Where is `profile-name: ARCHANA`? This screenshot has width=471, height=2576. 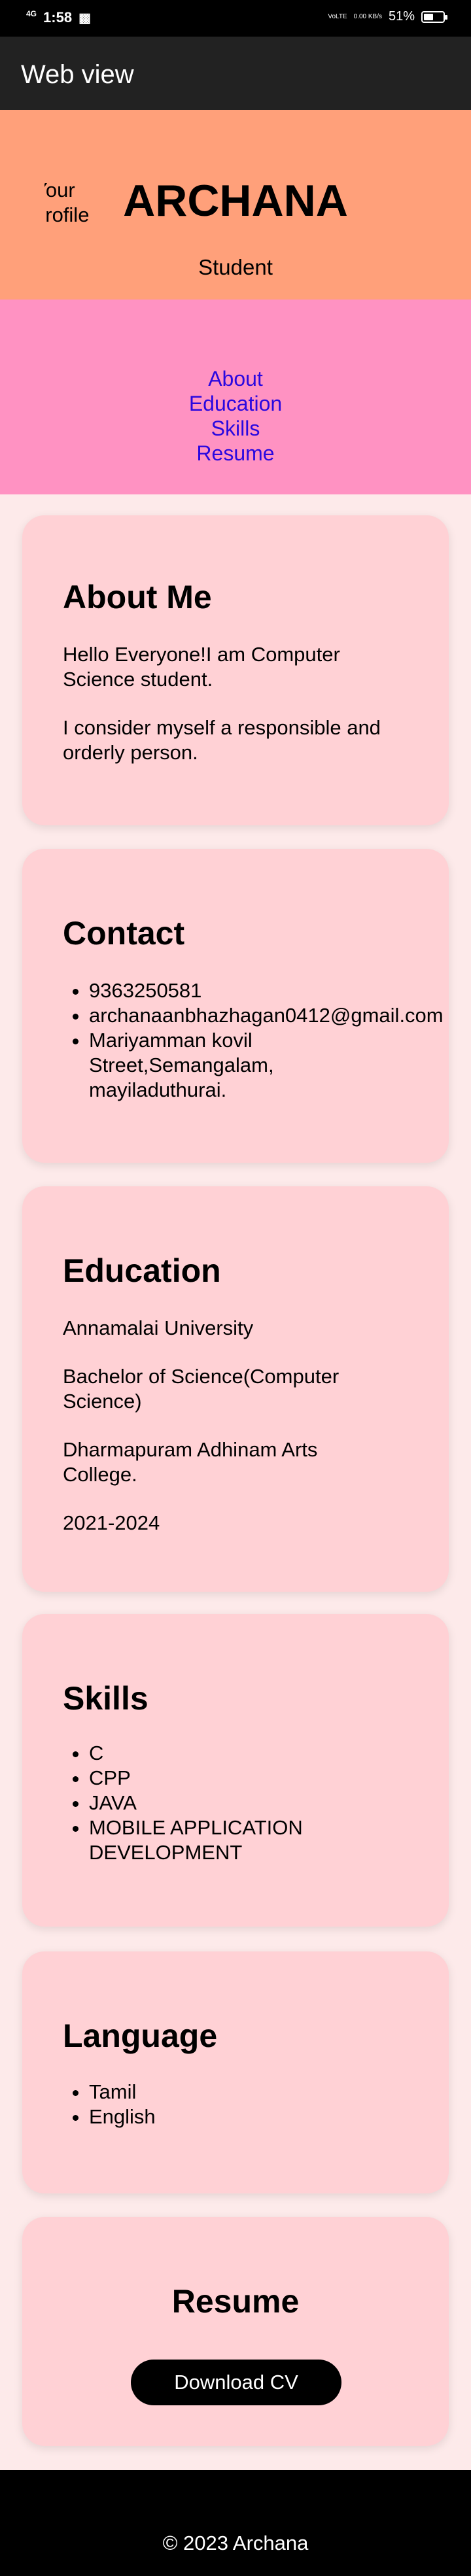 profile-name: ARCHANA is located at coordinates (235, 201).